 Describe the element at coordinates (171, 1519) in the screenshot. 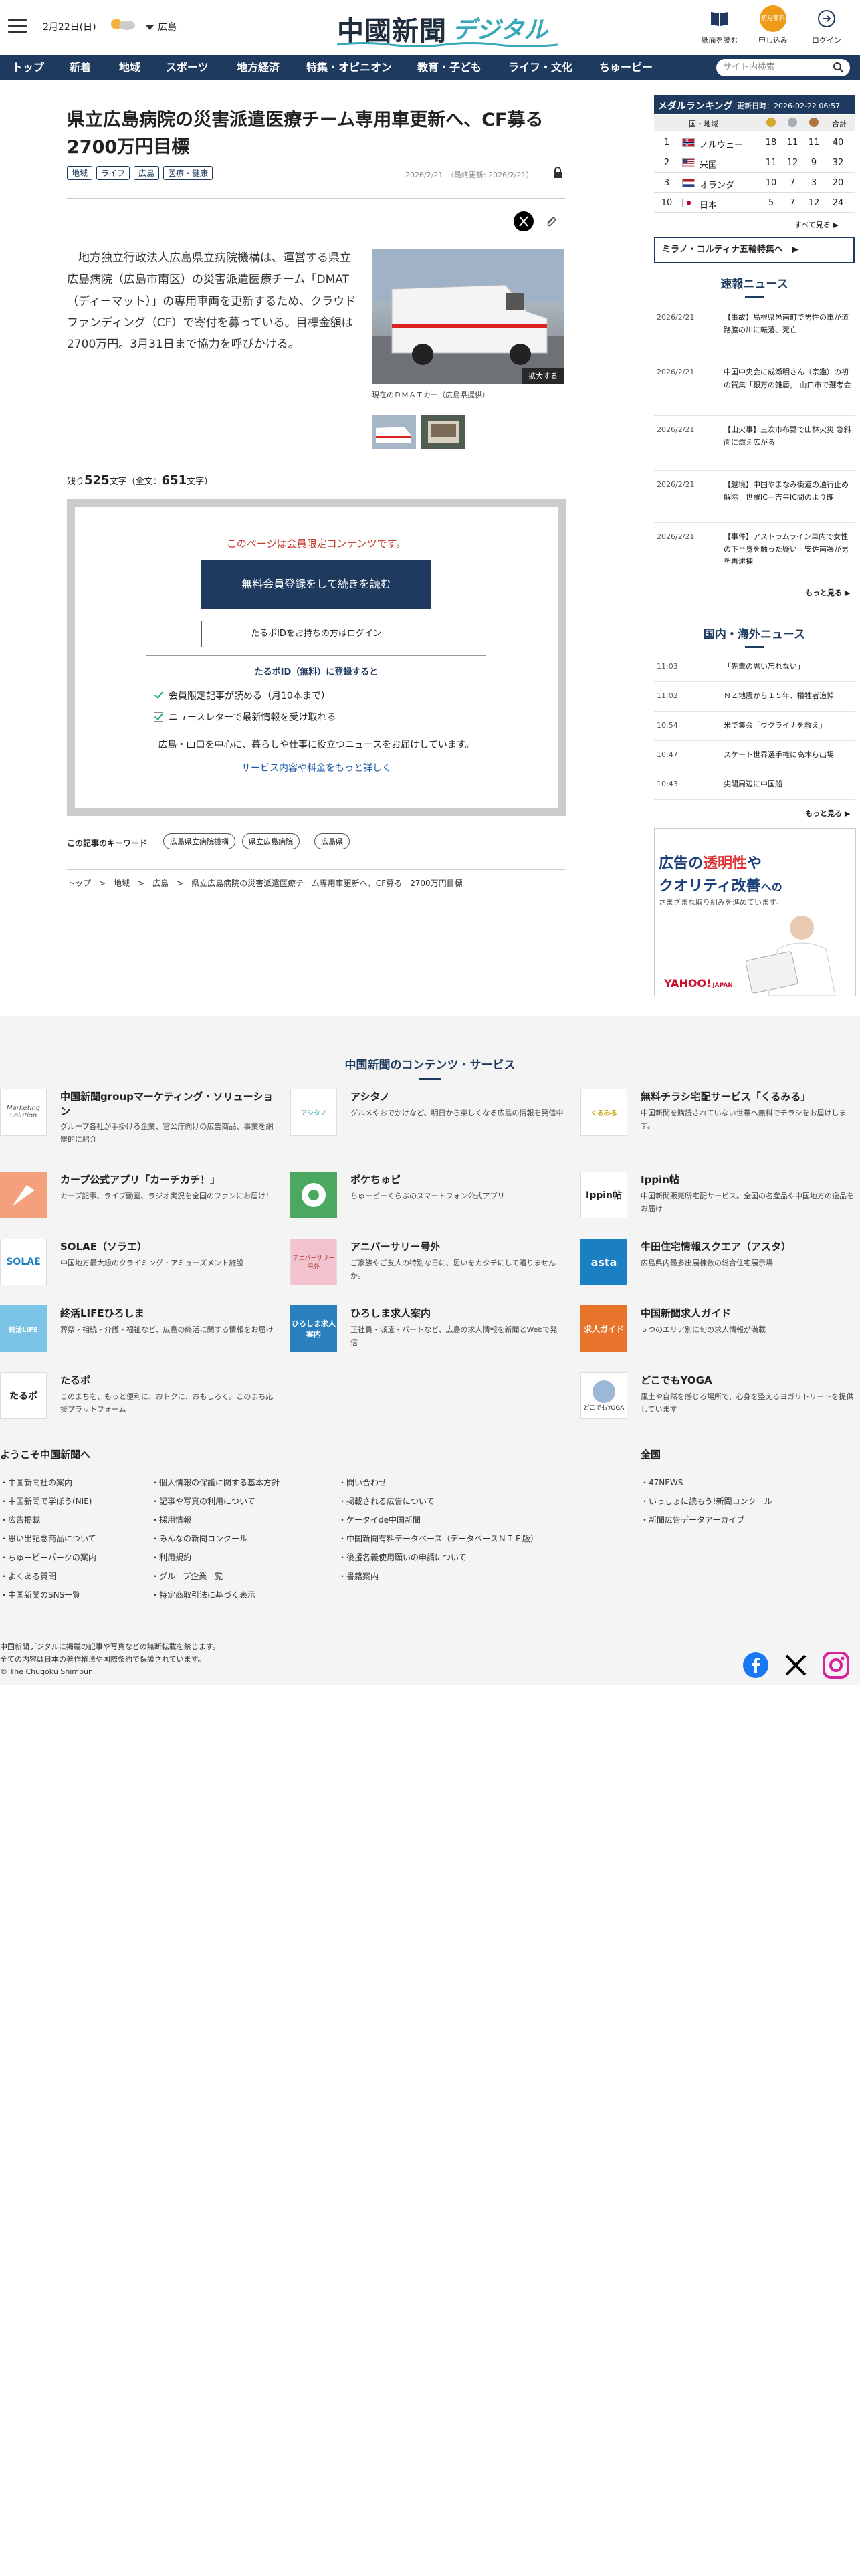

I see `footer-link: 採用情報` at that location.